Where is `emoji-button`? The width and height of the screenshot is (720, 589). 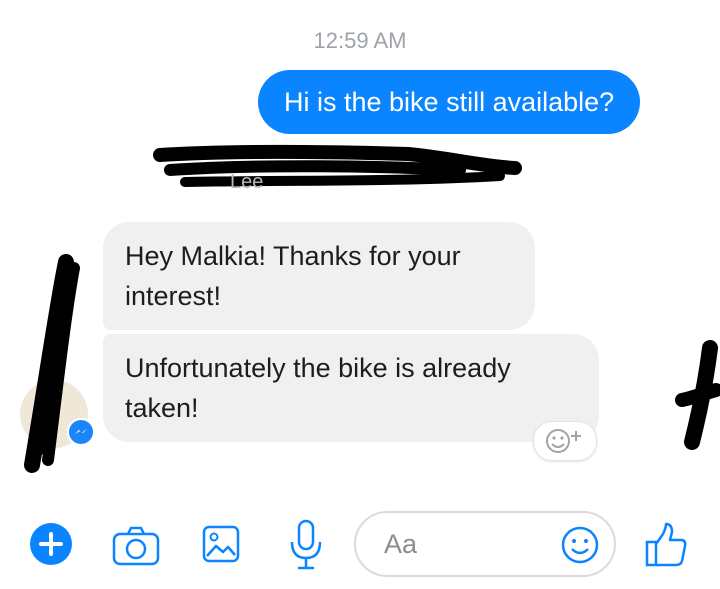 emoji-button is located at coordinates (580, 545).